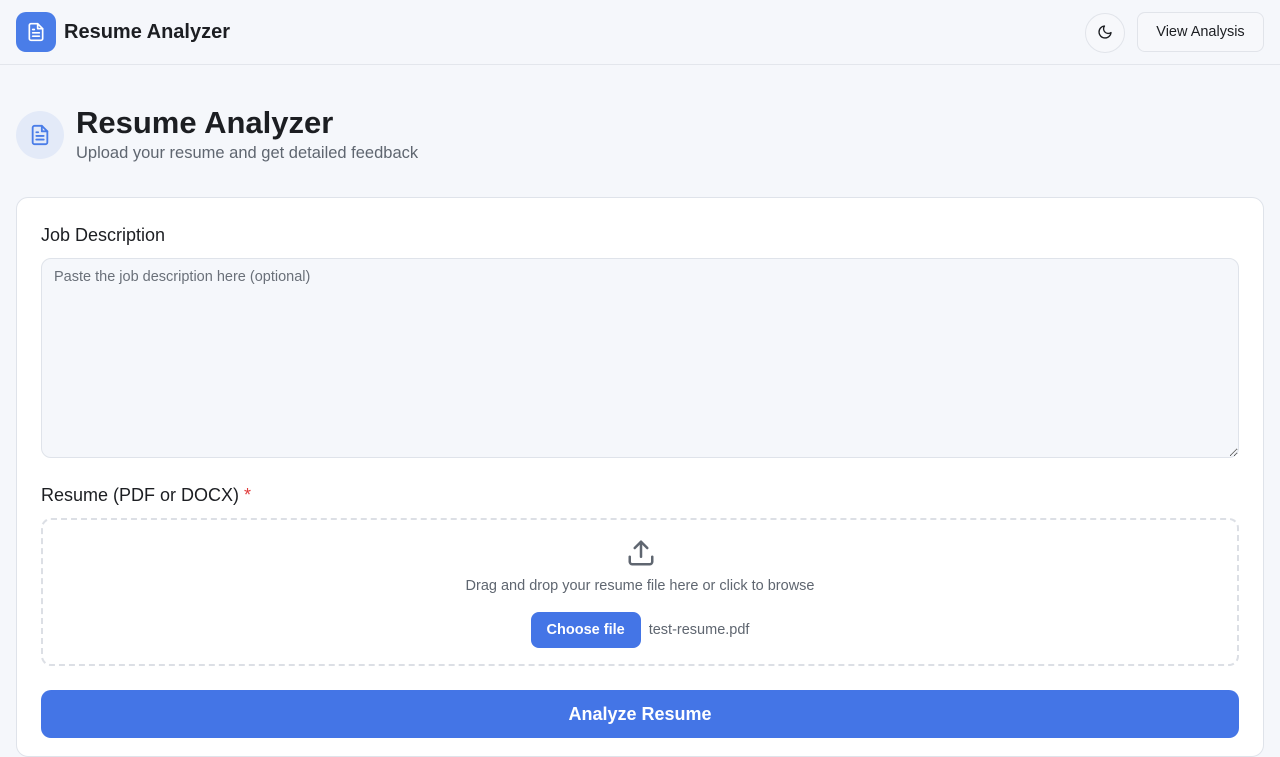  I want to click on brand: Resume Analyzer, so click(123, 32).